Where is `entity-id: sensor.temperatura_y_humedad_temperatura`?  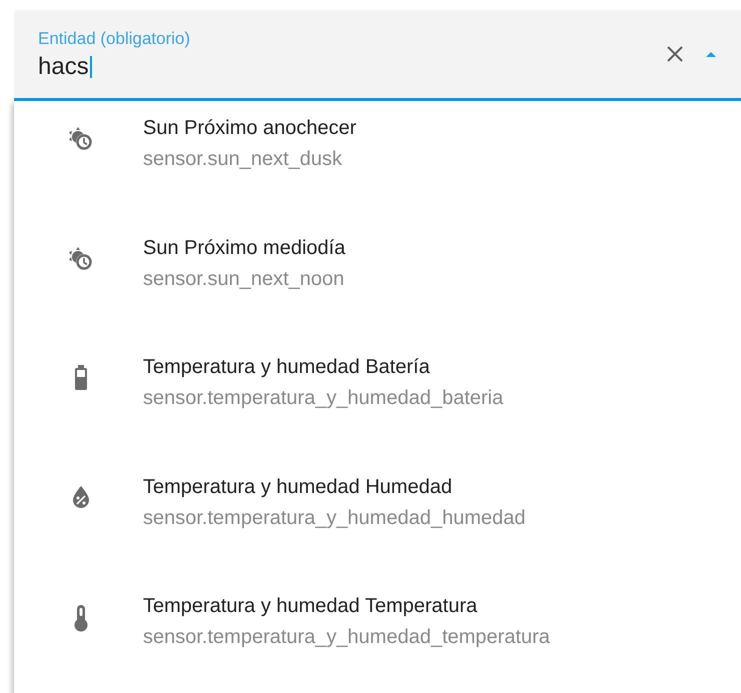 entity-id: sensor.temperatura_y_humedad_temperatura is located at coordinates (346, 637).